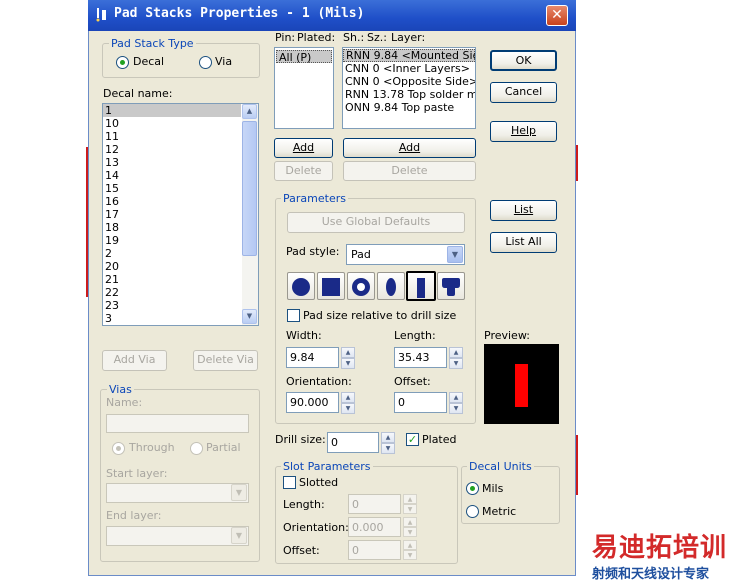 The image size is (747, 582). What do you see at coordinates (374, 527) in the screenshot?
I see `slot-orientation-input: 0.000` at bounding box center [374, 527].